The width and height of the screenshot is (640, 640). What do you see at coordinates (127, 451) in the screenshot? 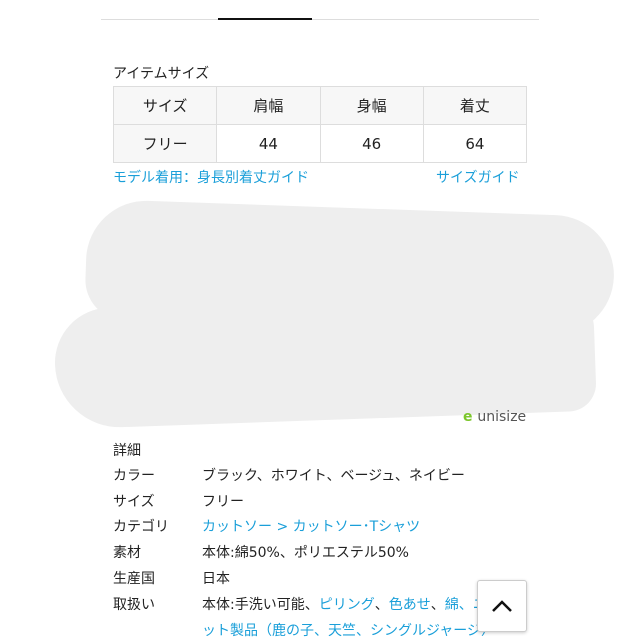
I see `details-title: 詳細` at bounding box center [127, 451].